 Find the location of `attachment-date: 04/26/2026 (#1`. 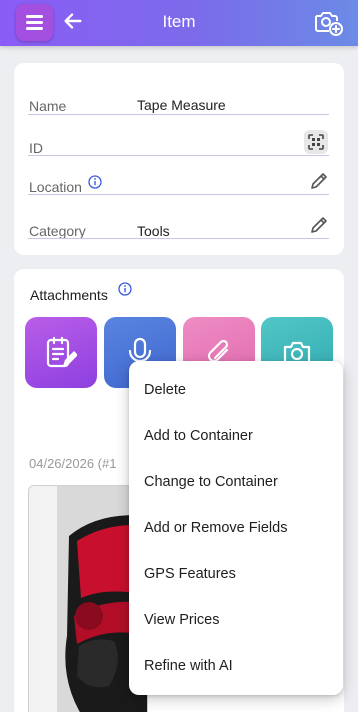

attachment-date: 04/26/2026 (#1 is located at coordinates (73, 463).